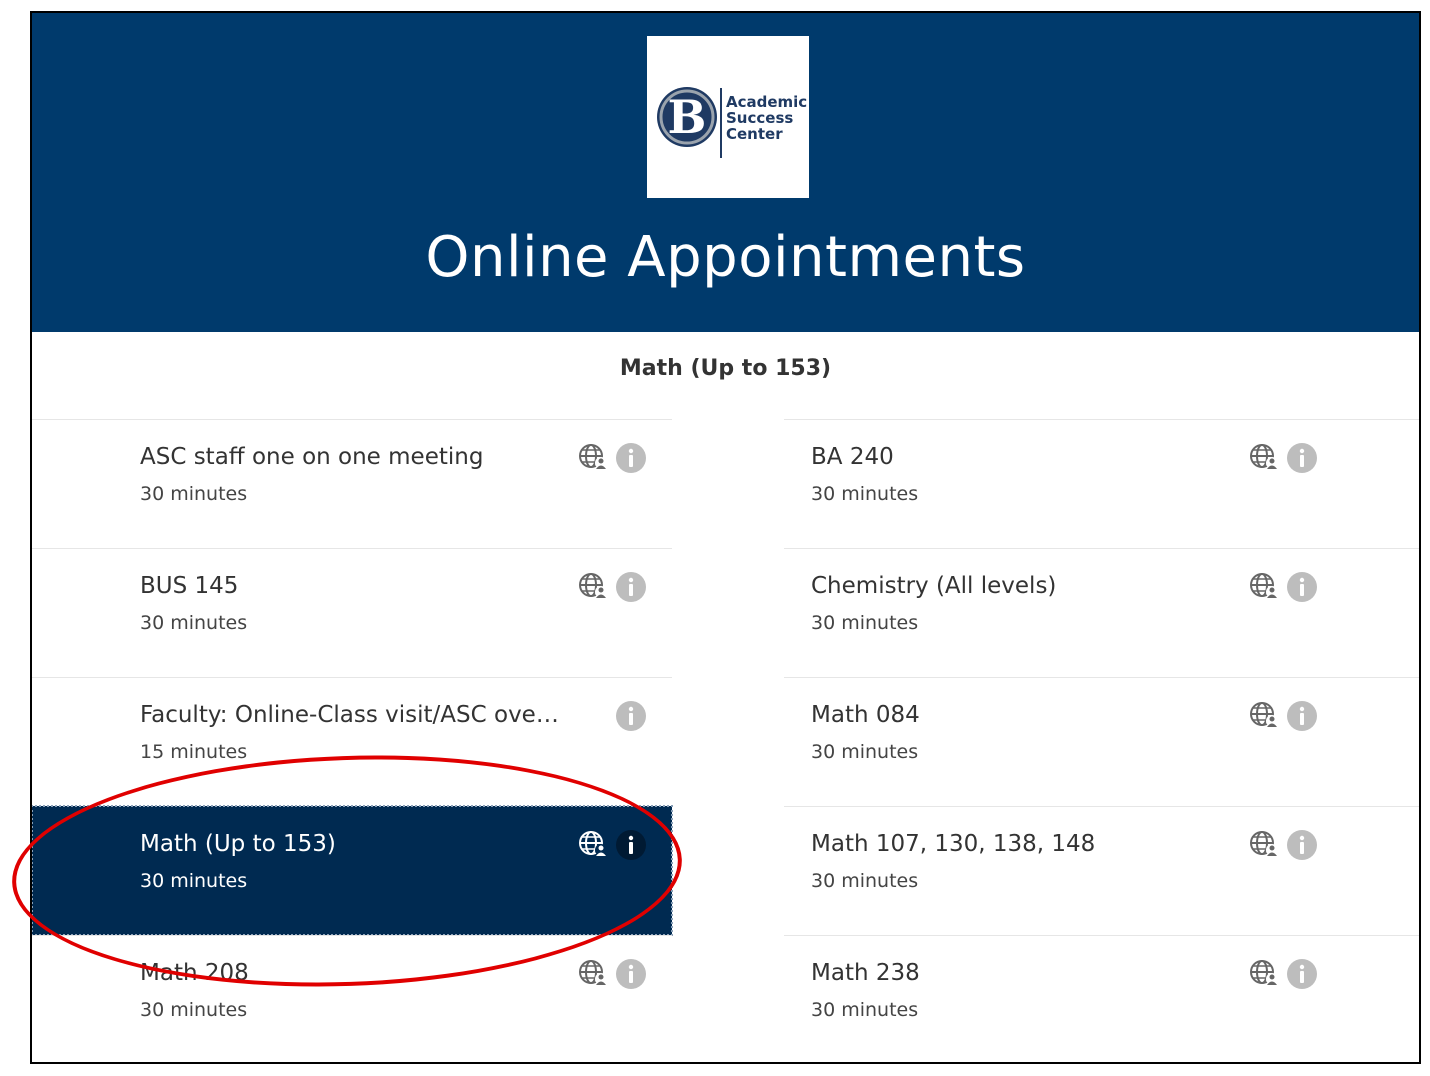  Describe the element at coordinates (352, 998) in the screenshot. I see `service-item: Math 208 30 minutes` at that location.